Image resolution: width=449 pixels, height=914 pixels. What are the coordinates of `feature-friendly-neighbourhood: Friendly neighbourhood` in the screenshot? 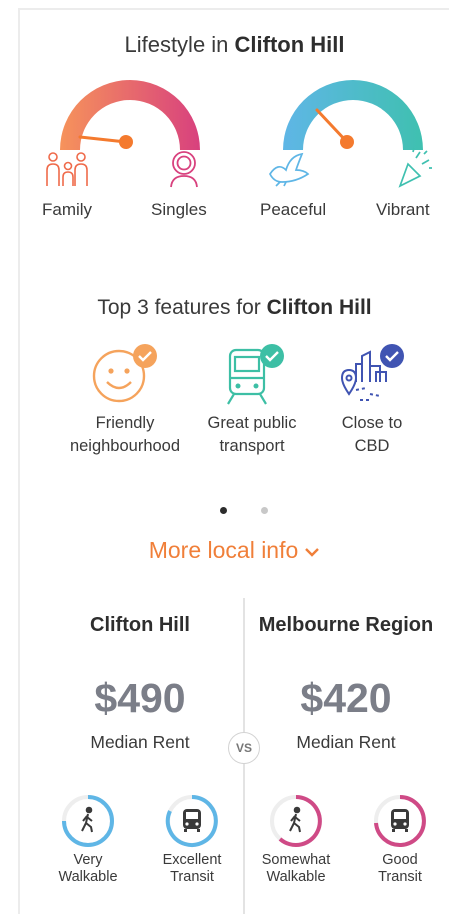 It's located at (125, 400).